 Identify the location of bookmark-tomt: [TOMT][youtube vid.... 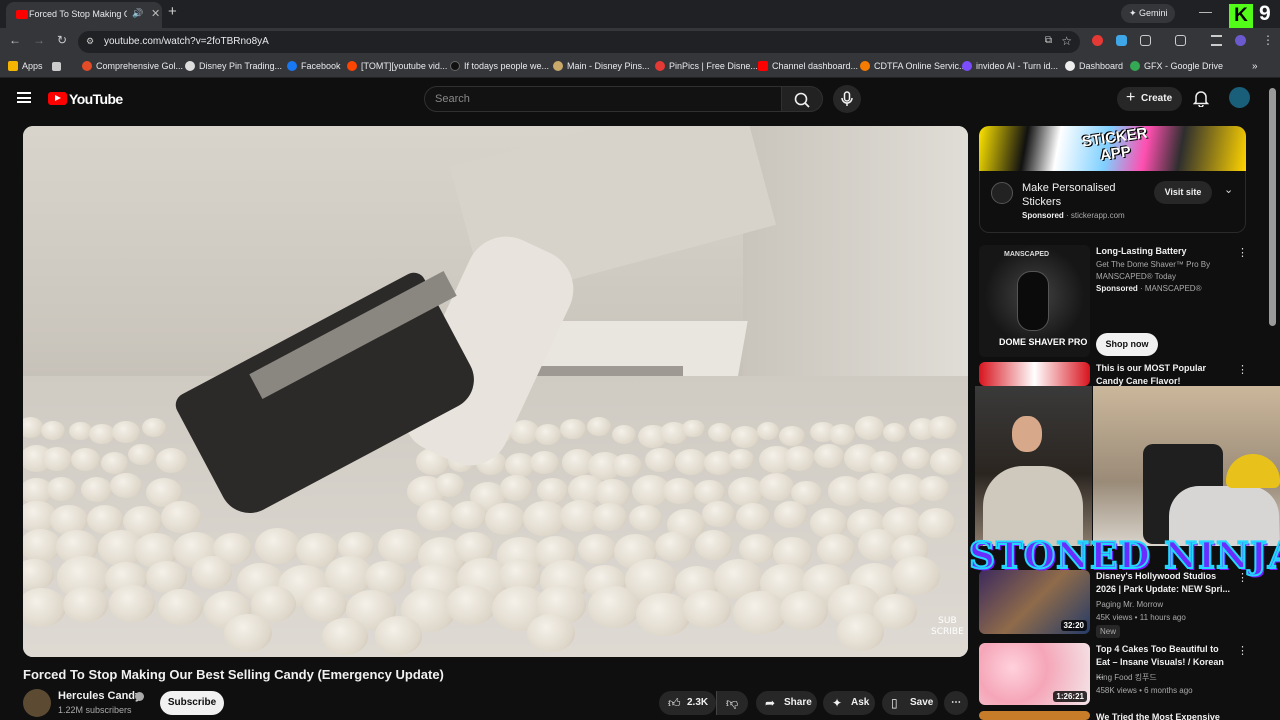
(397, 66).